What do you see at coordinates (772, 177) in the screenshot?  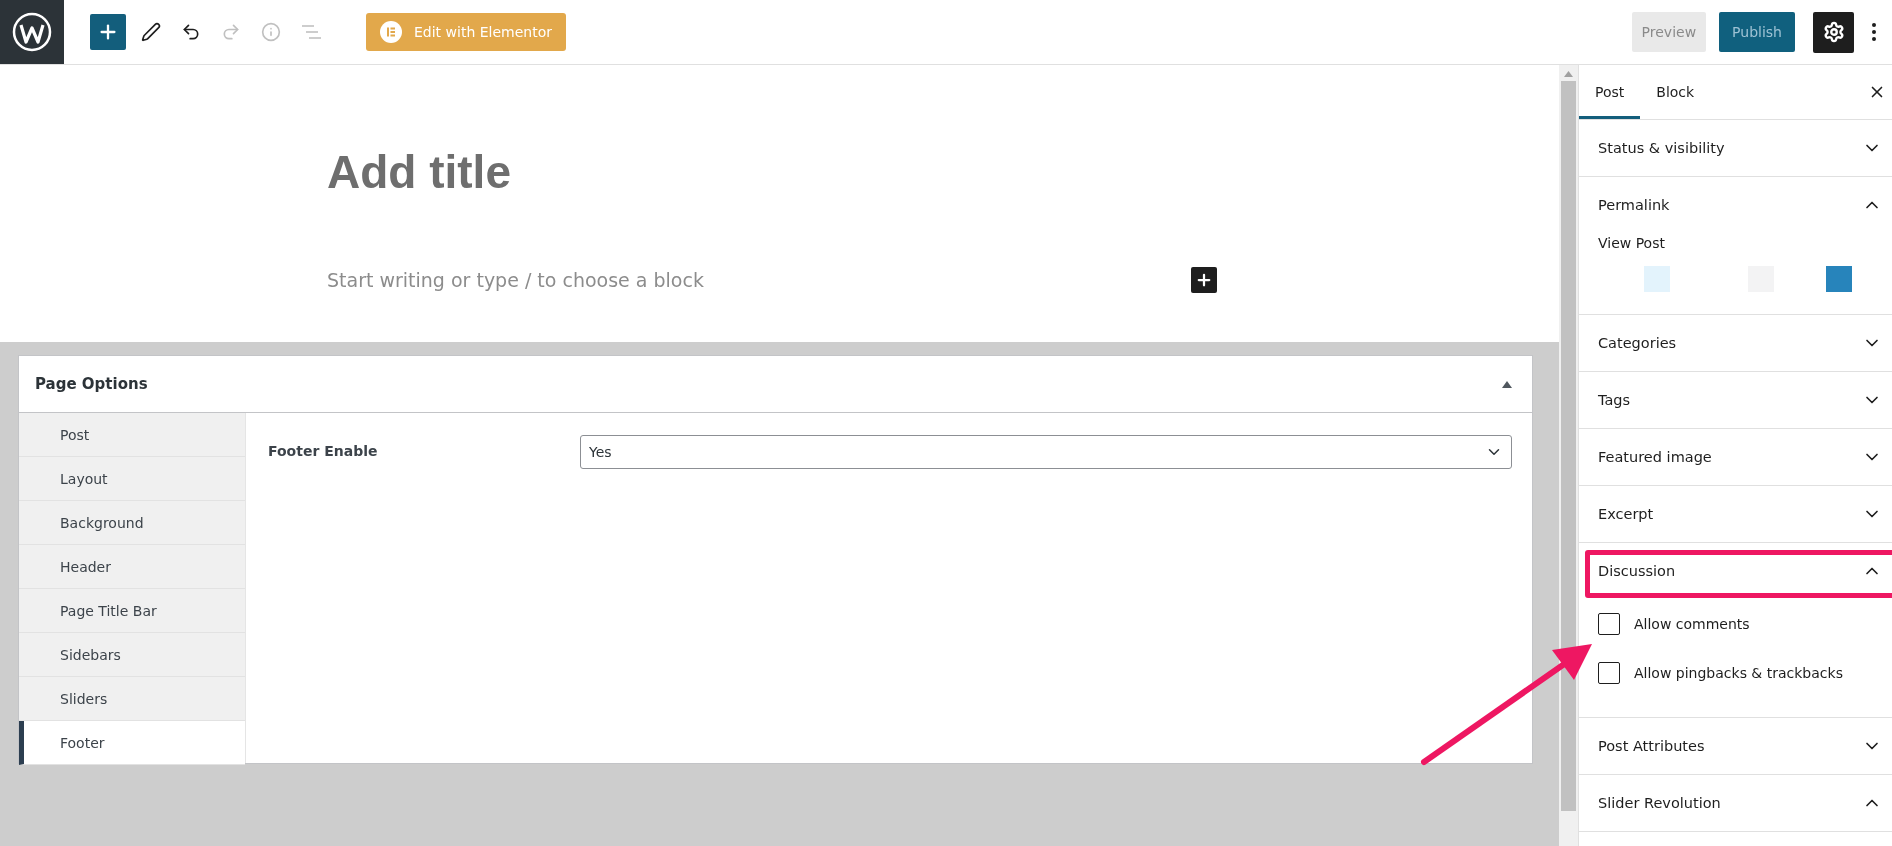 I see `title-field: Add title` at bounding box center [772, 177].